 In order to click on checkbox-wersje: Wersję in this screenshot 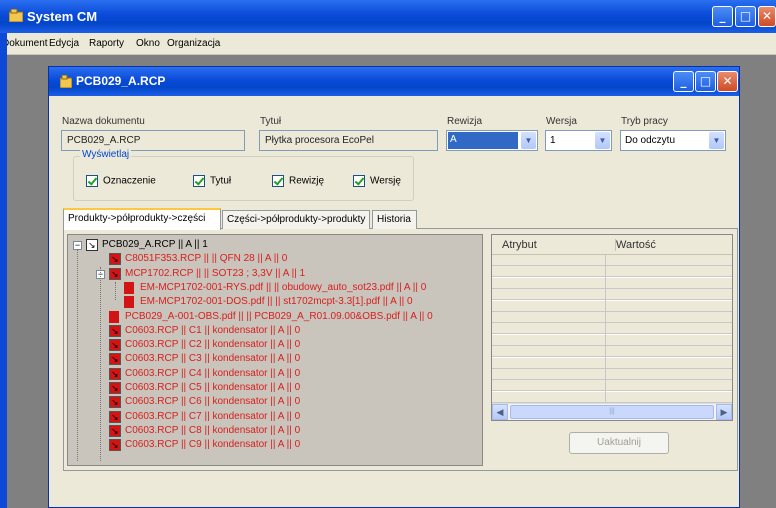, I will do `click(377, 181)`.